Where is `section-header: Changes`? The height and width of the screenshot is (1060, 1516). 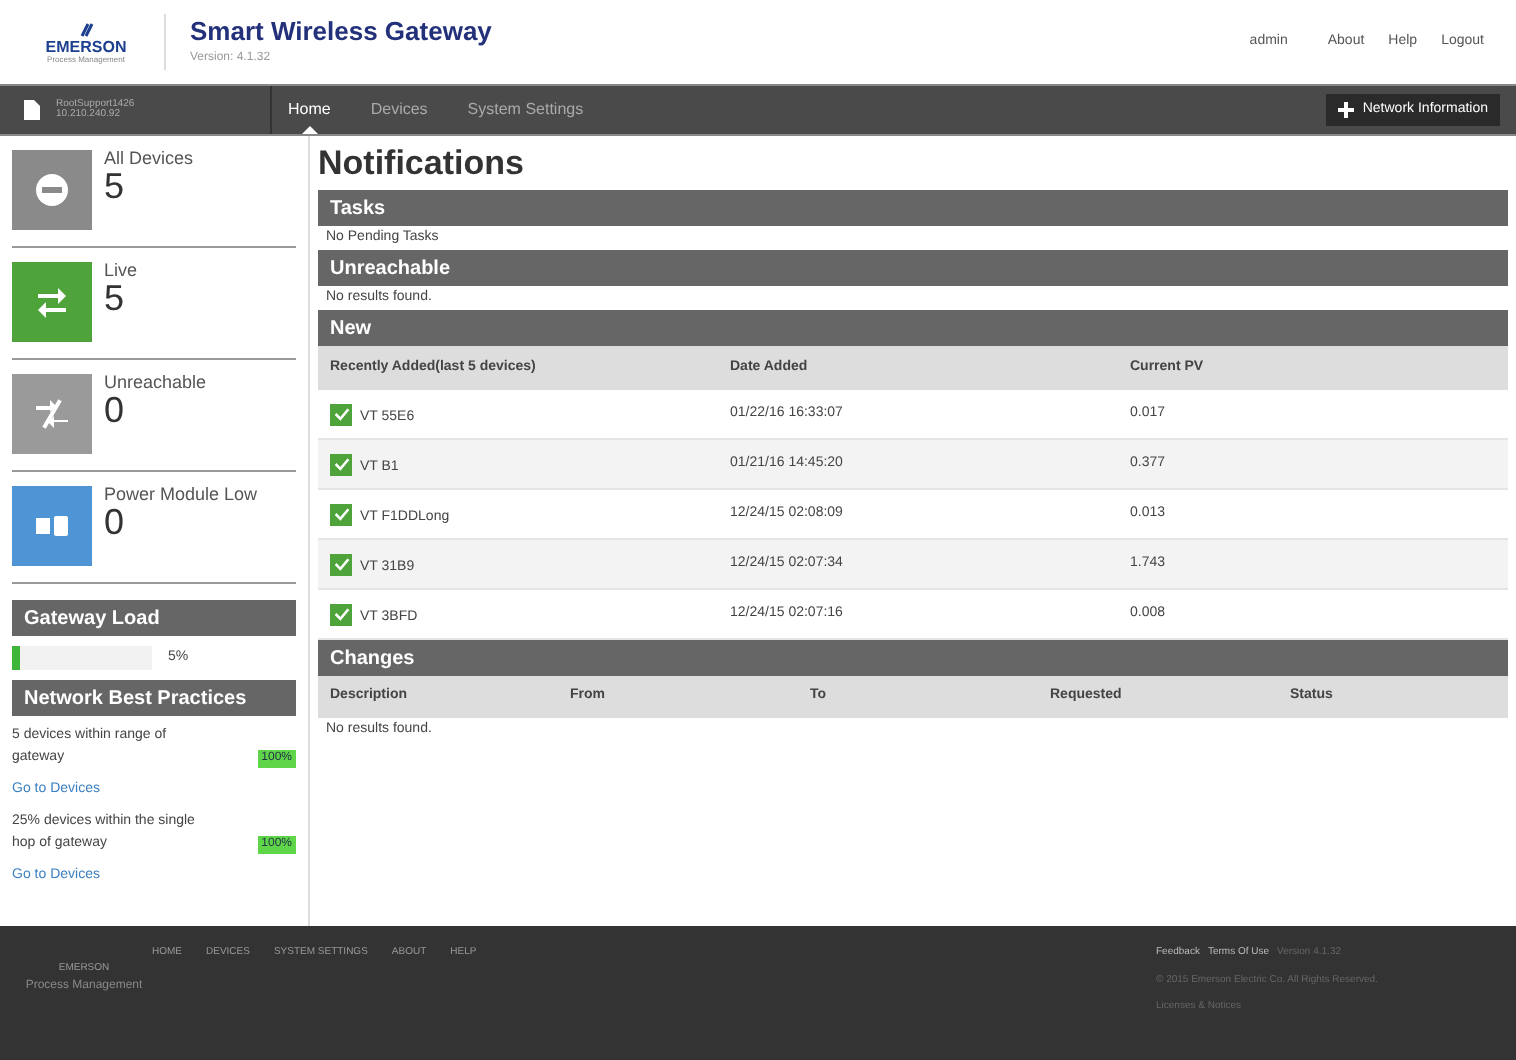 section-header: Changes is located at coordinates (913, 658).